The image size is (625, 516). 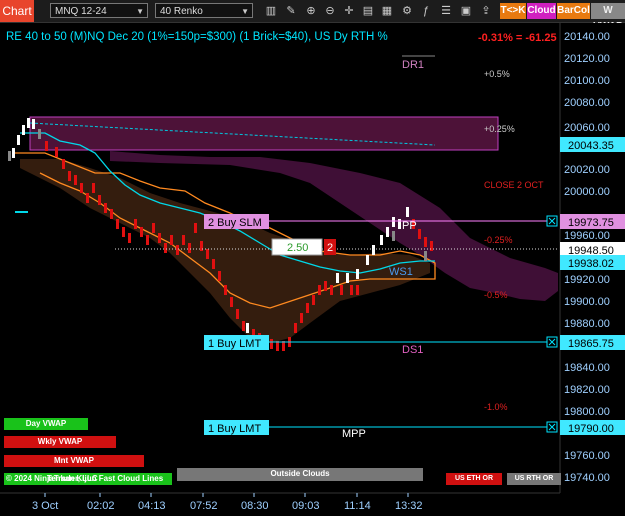 I want to click on instrument-selector: MNQ 12-24 ▼, so click(x=99, y=10).